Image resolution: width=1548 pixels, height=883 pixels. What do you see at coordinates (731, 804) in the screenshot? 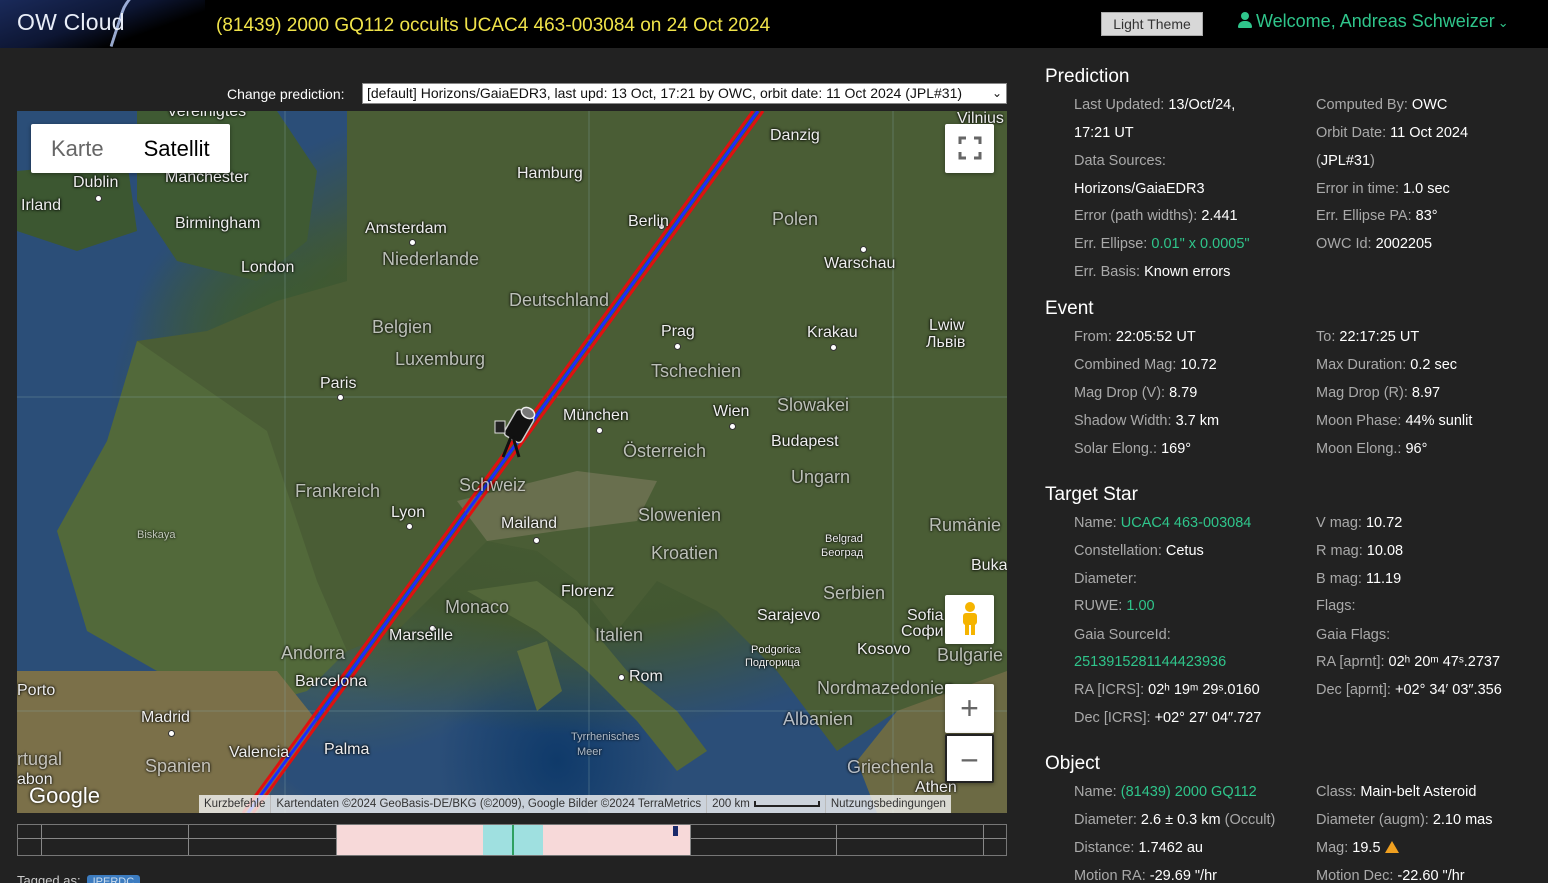
I see `map-scale-label: 200 km` at bounding box center [731, 804].